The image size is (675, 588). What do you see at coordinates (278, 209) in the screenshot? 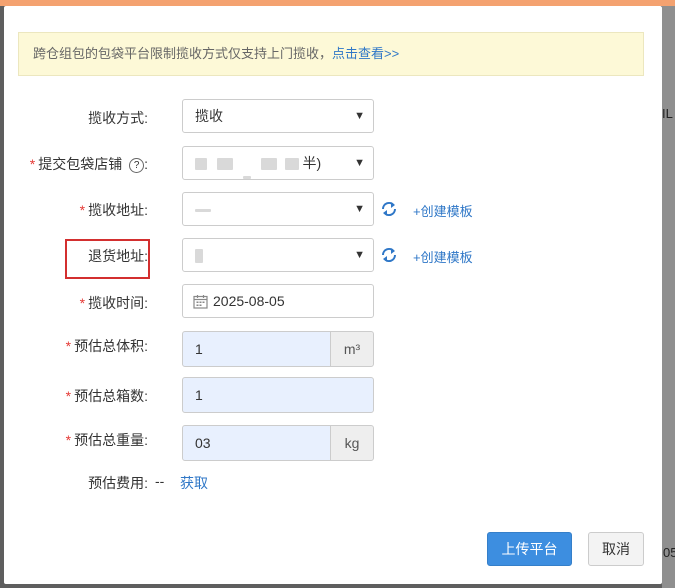
I see `pickup-address-select: ▼` at bounding box center [278, 209].